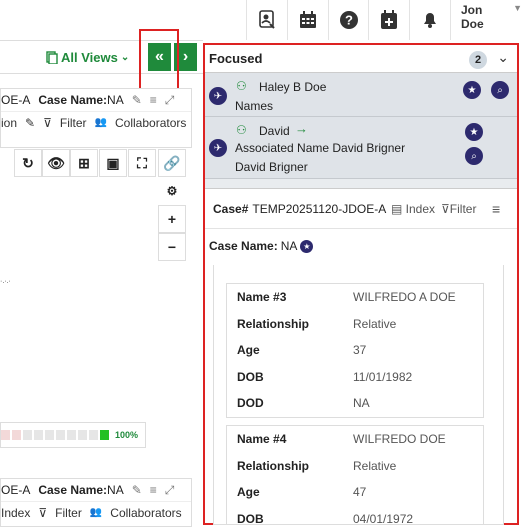  What do you see at coordinates (274, 131) in the screenshot?
I see `person-name: David` at bounding box center [274, 131].